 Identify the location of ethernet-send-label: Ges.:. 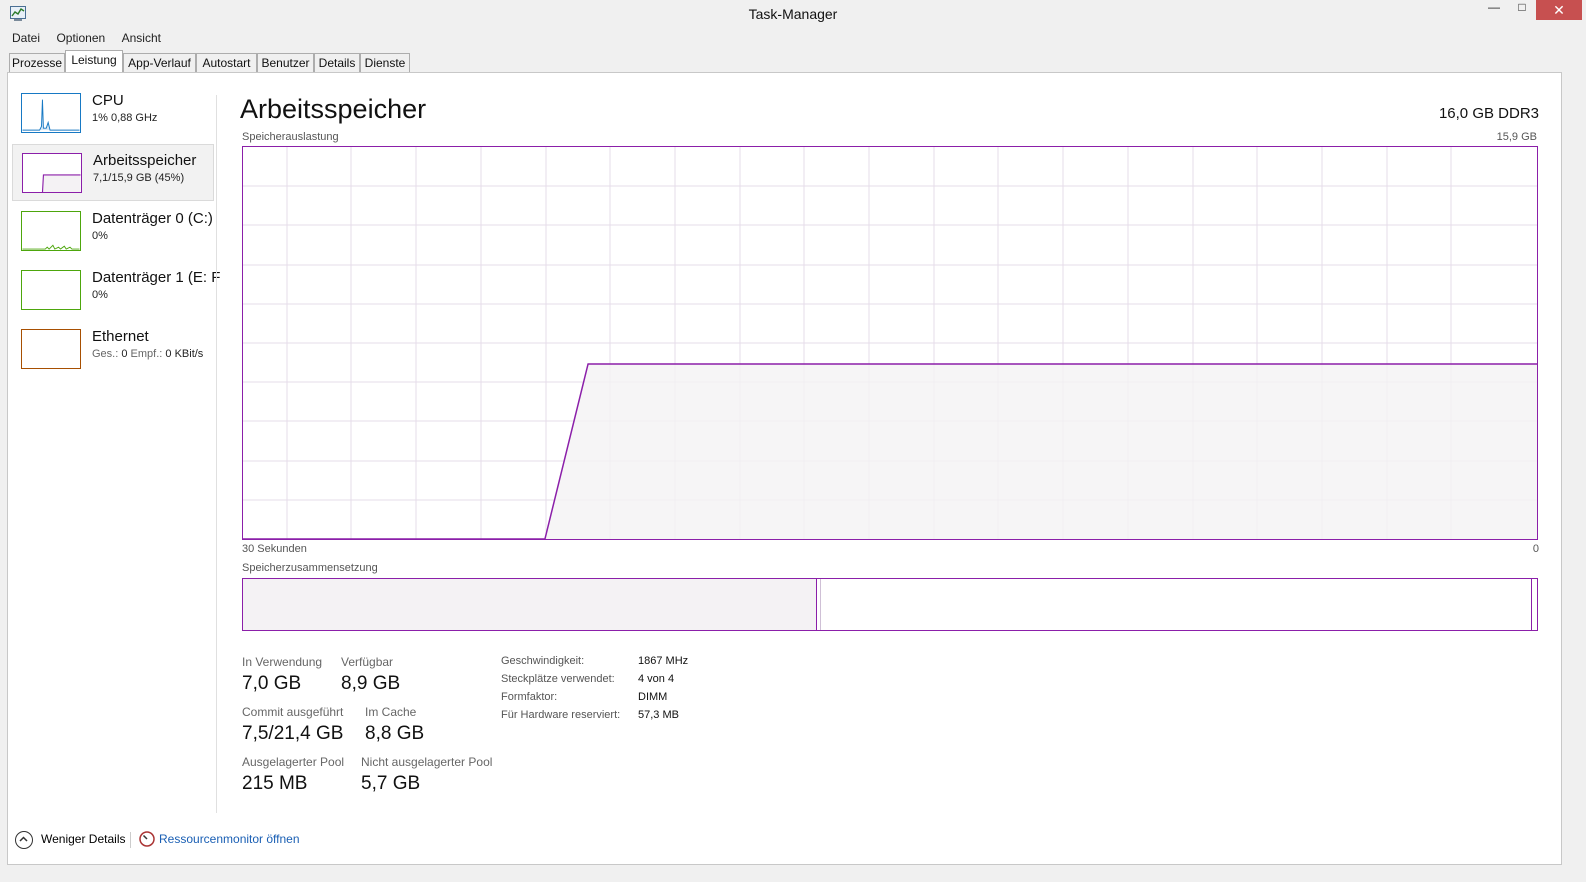
(105, 354).